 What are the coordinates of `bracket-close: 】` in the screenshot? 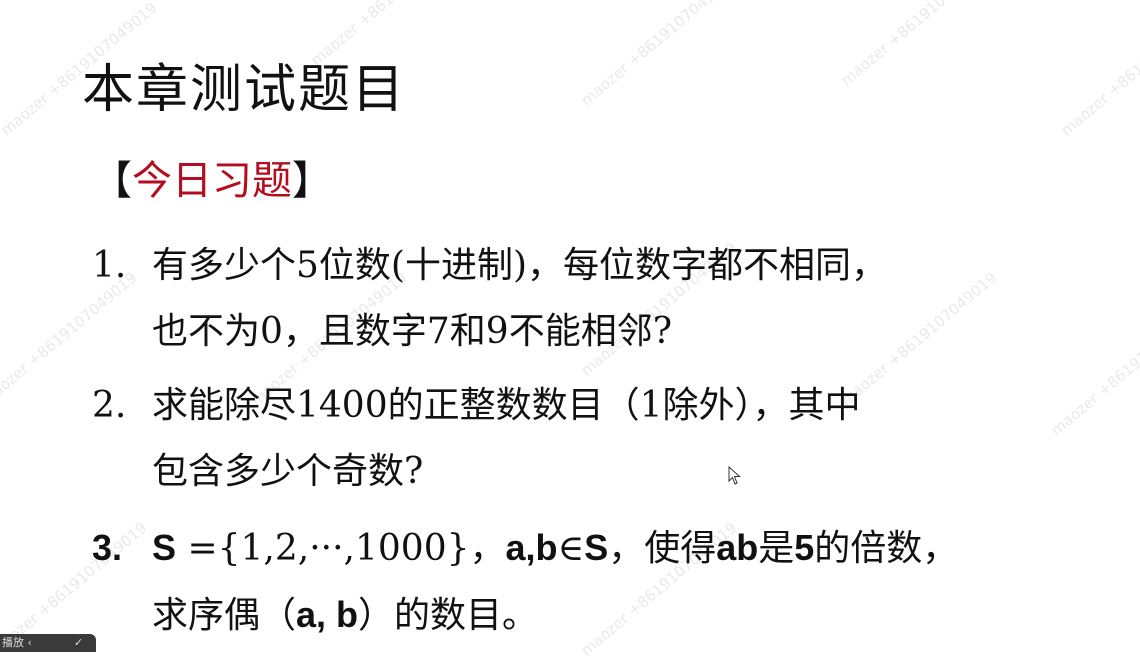 It's located at (312, 181).